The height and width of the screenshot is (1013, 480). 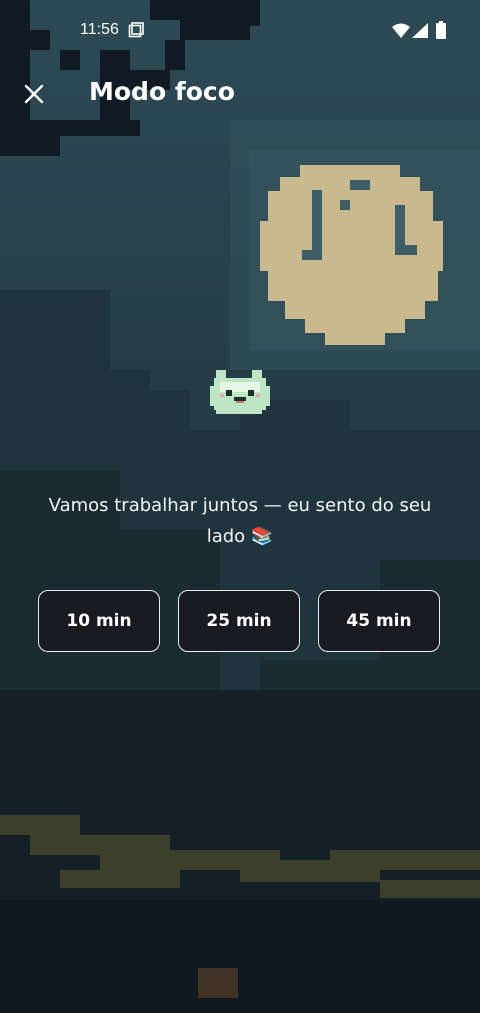 I want to click on companion-creature, so click(x=240, y=392).